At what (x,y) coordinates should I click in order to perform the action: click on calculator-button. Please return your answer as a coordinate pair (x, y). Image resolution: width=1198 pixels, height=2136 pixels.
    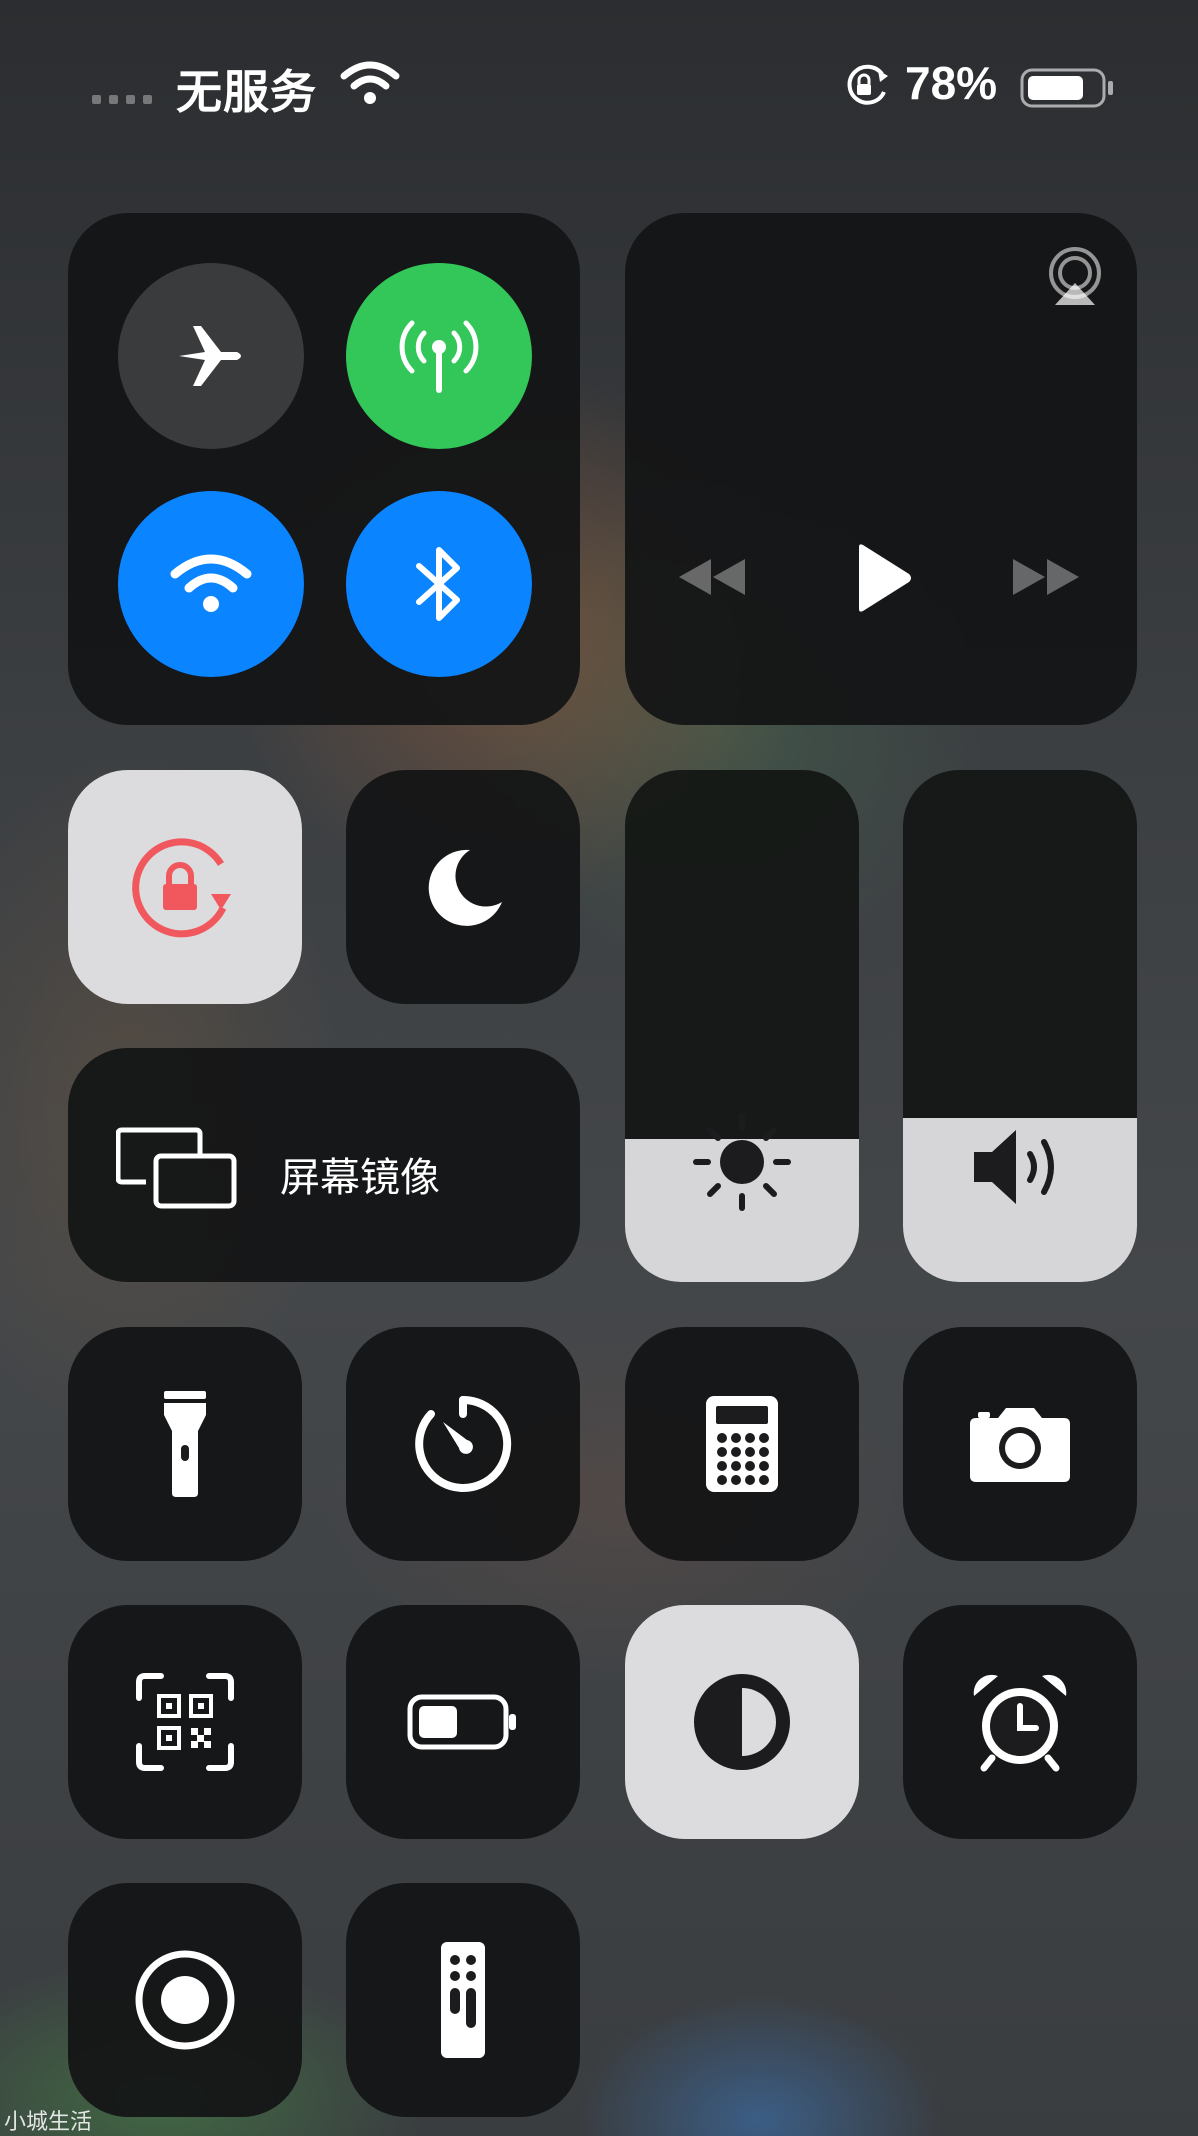
    Looking at the image, I should click on (742, 1444).